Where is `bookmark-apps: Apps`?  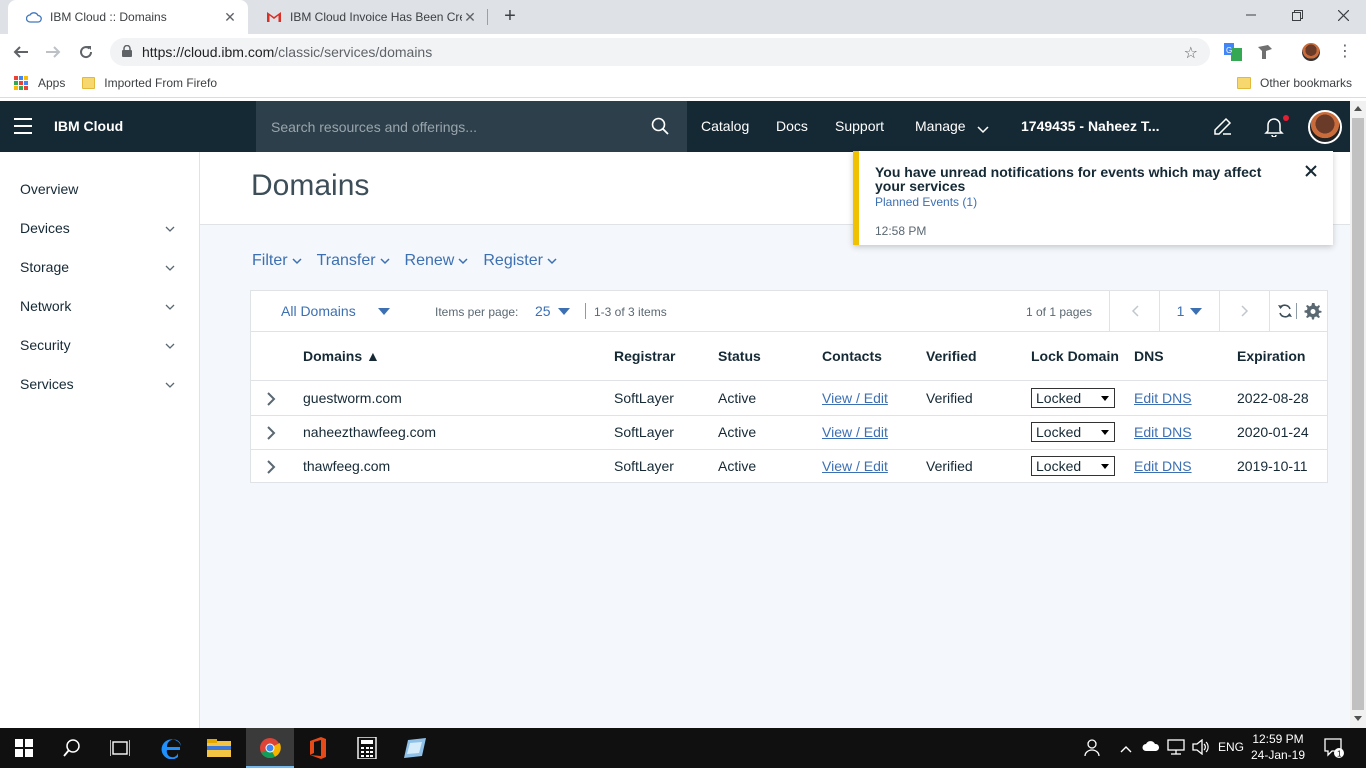 bookmark-apps: Apps is located at coordinates (39, 83).